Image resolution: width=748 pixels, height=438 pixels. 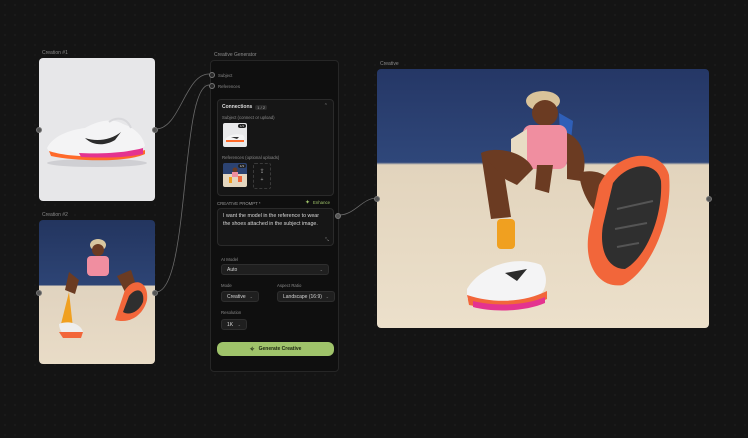 What do you see at coordinates (232, 269) in the screenshot?
I see `ai-model-value: Auto` at bounding box center [232, 269].